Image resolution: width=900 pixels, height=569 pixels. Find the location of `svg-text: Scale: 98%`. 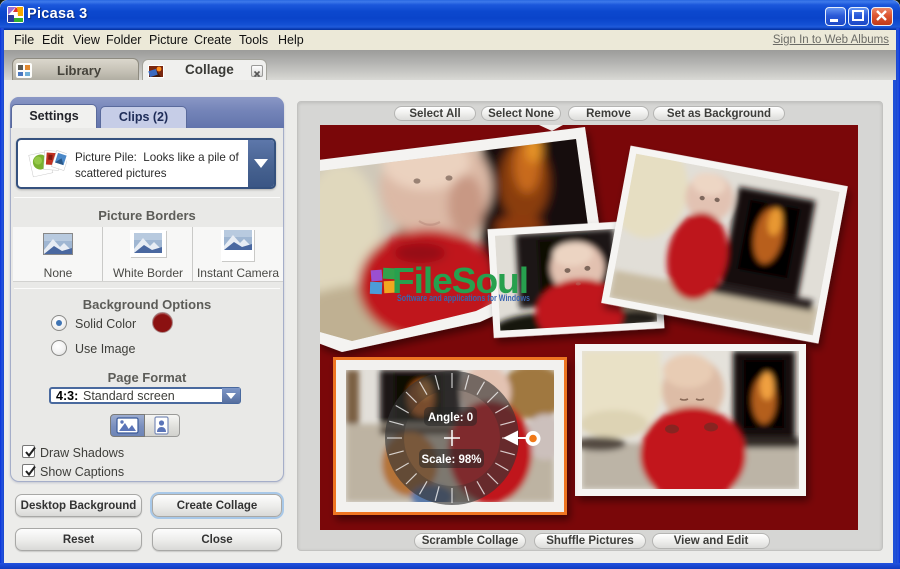

svg-text: Scale: 98% is located at coordinates (451, 460).